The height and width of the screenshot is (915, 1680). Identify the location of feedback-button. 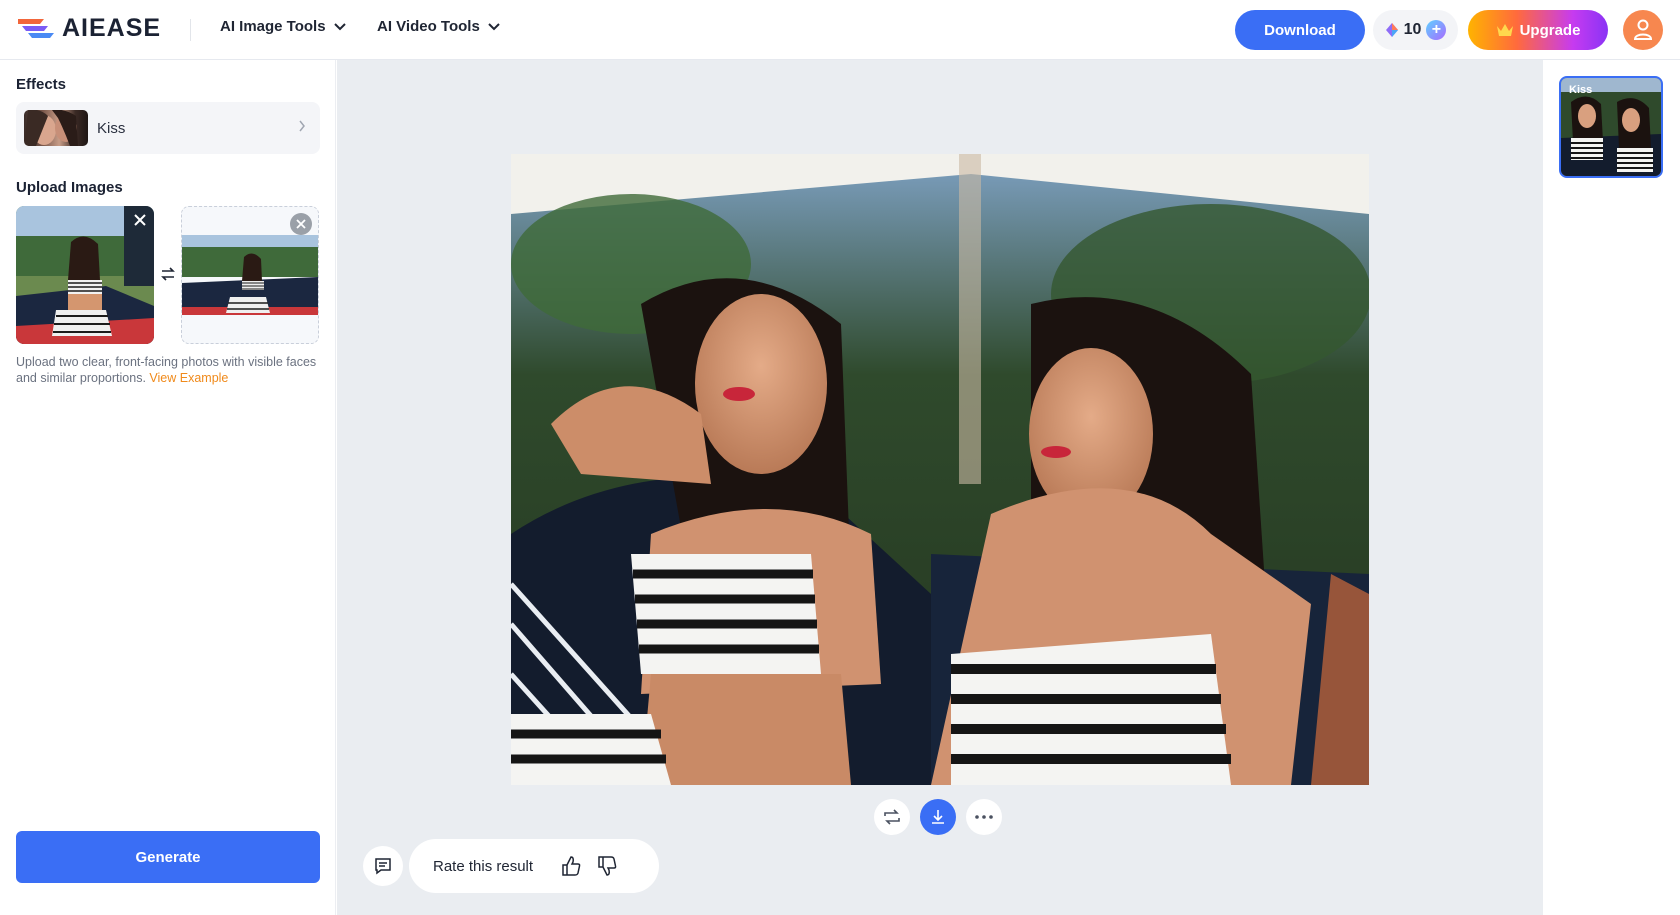
(383, 866).